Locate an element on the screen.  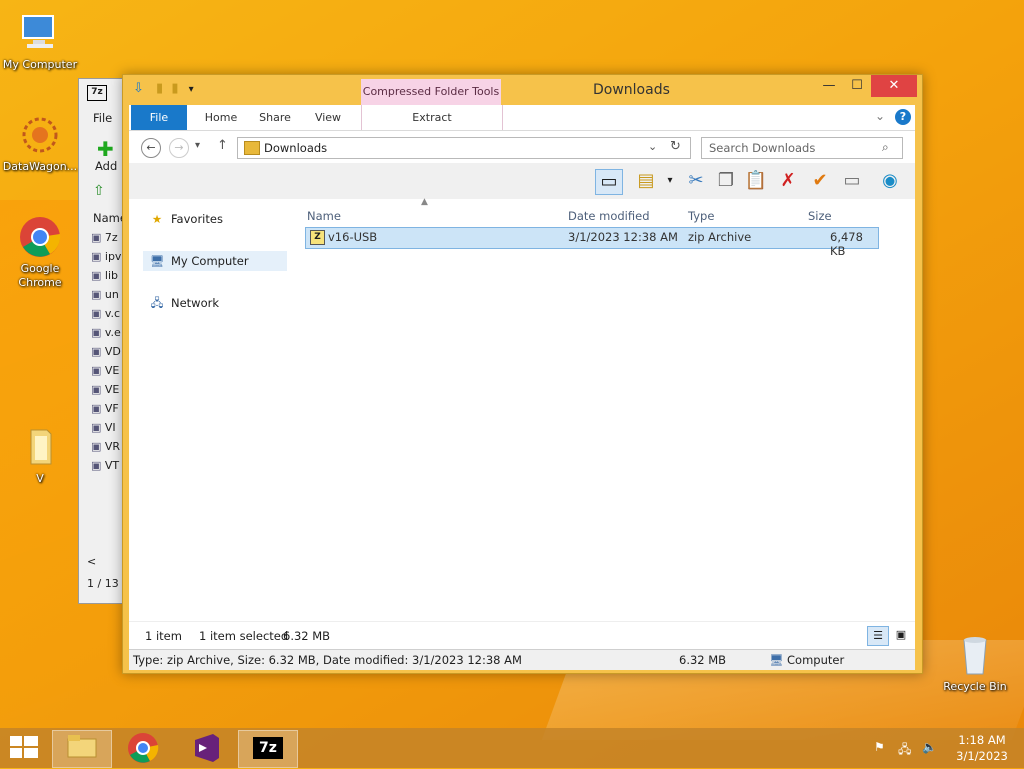
action-center-flag-icon: ⚑ is located at coordinates (879, 747).